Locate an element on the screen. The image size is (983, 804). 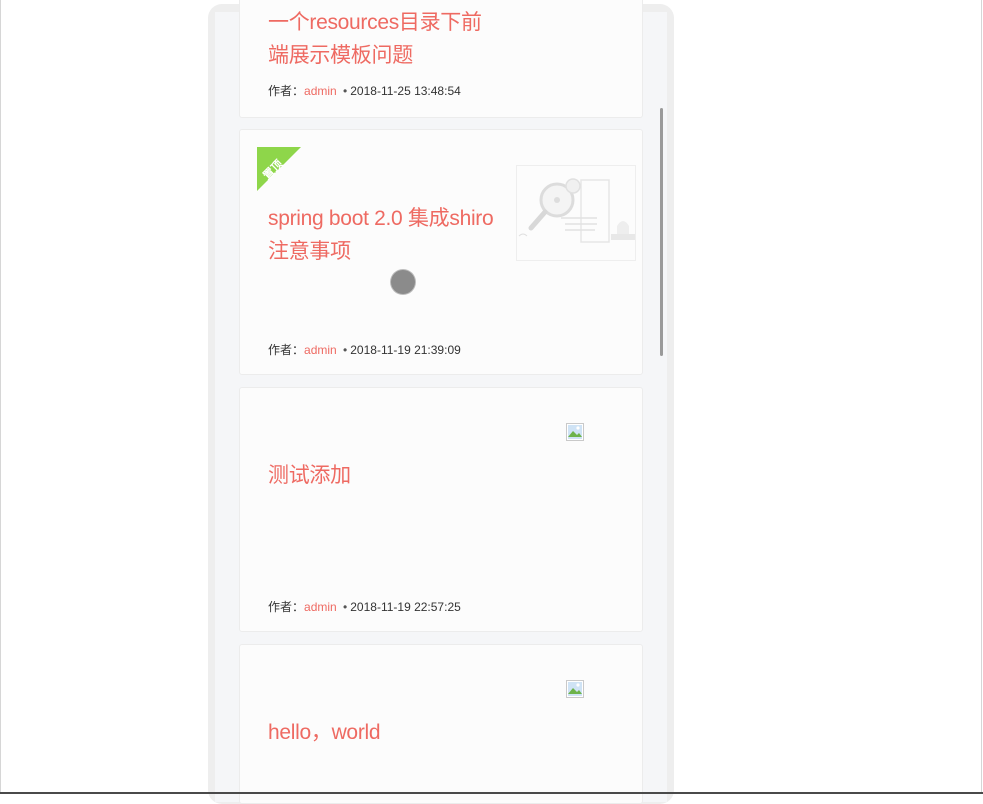
post-title: 一个resources目录下前 端展示模板问题 is located at coordinates (393, 39).